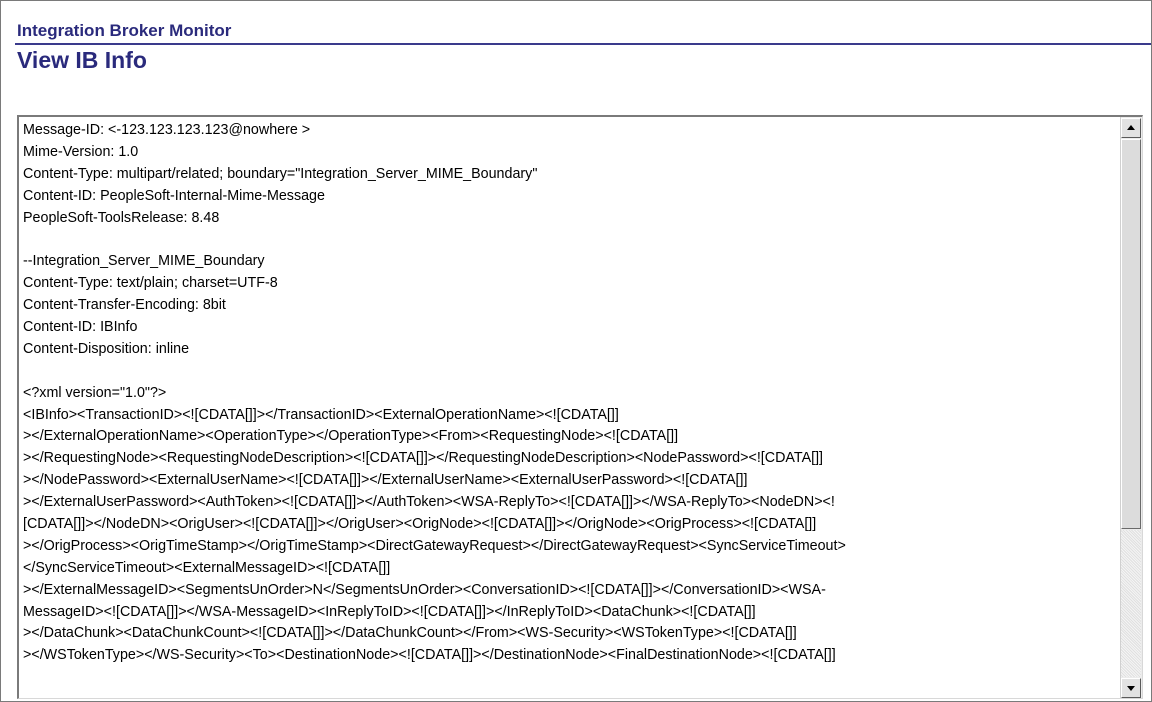 The width and height of the screenshot is (1152, 702). What do you see at coordinates (1131, 603) in the screenshot?
I see `scroll-track` at bounding box center [1131, 603].